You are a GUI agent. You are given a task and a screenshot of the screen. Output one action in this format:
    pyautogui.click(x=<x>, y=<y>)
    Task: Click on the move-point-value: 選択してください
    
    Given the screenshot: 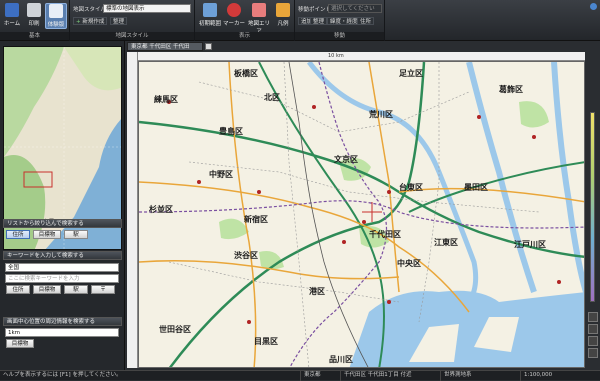 What is the action you would take?
    pyautogui.click(x=353, y=9)
    